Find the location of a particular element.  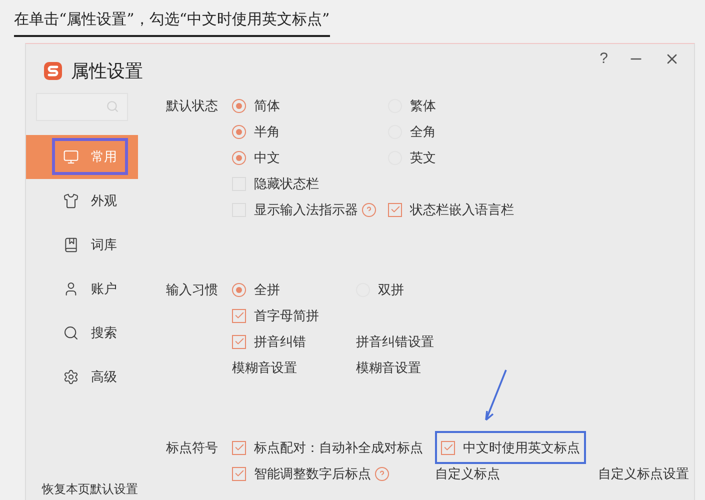

sidebar-label: 搜索 is located at coordinates (104, 333).